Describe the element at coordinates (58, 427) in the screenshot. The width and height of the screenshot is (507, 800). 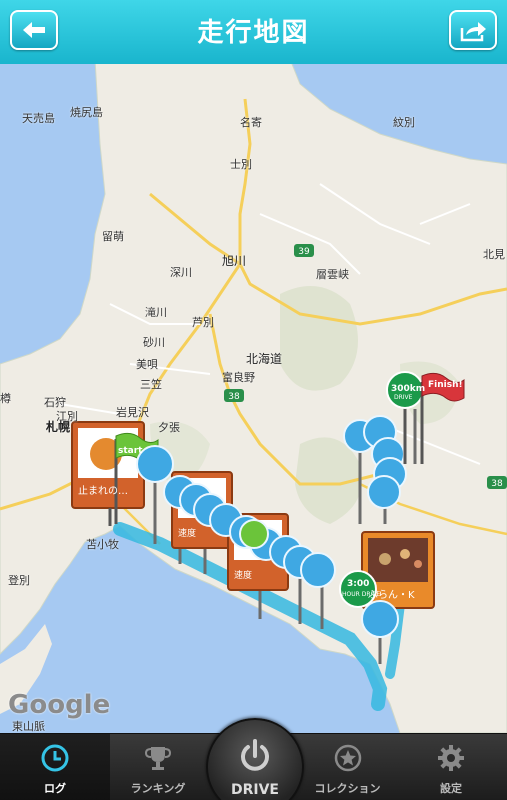
I see `place-label: 札幌` at that location.